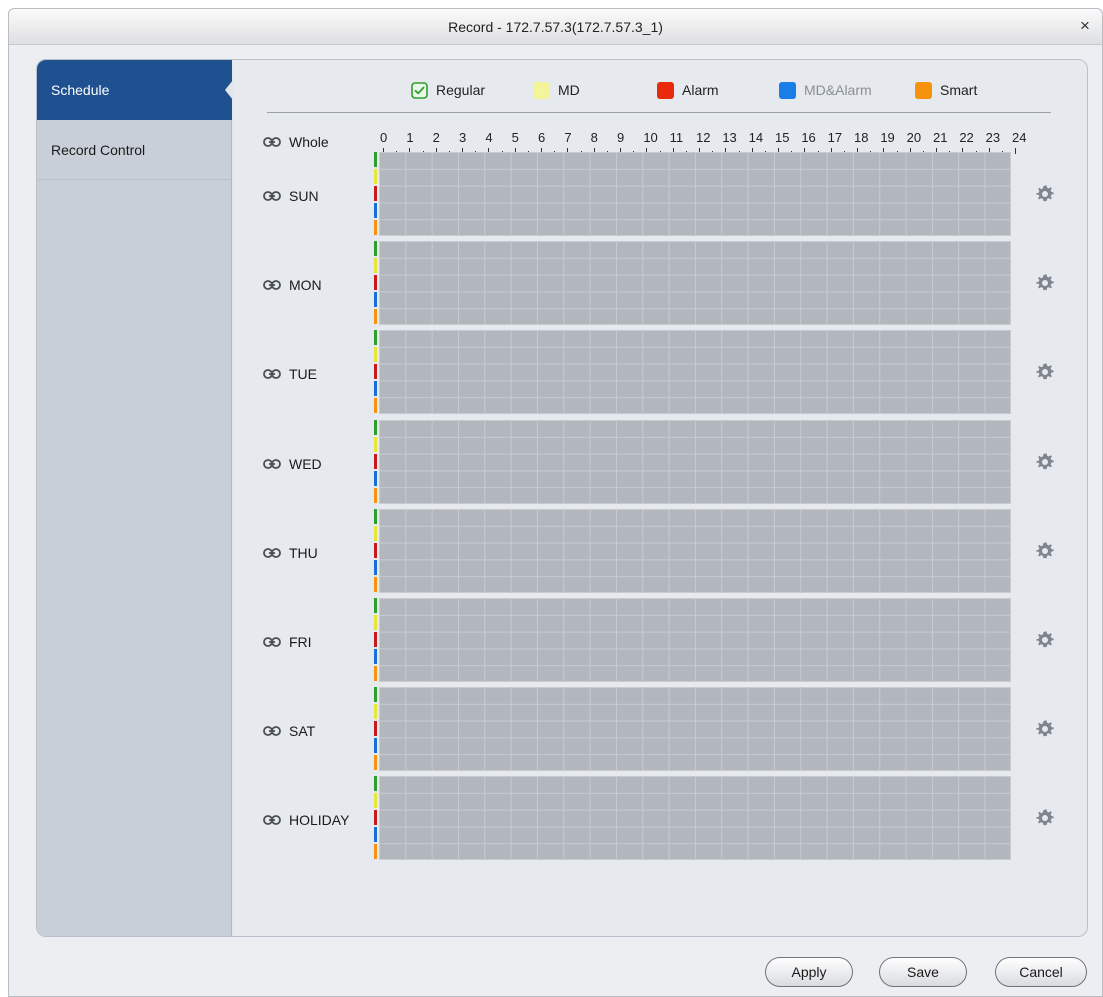  What do you see at coordinates (568, 137) in the screenshot?
I see `hour-label: 7` at bounding box center [568, 137].